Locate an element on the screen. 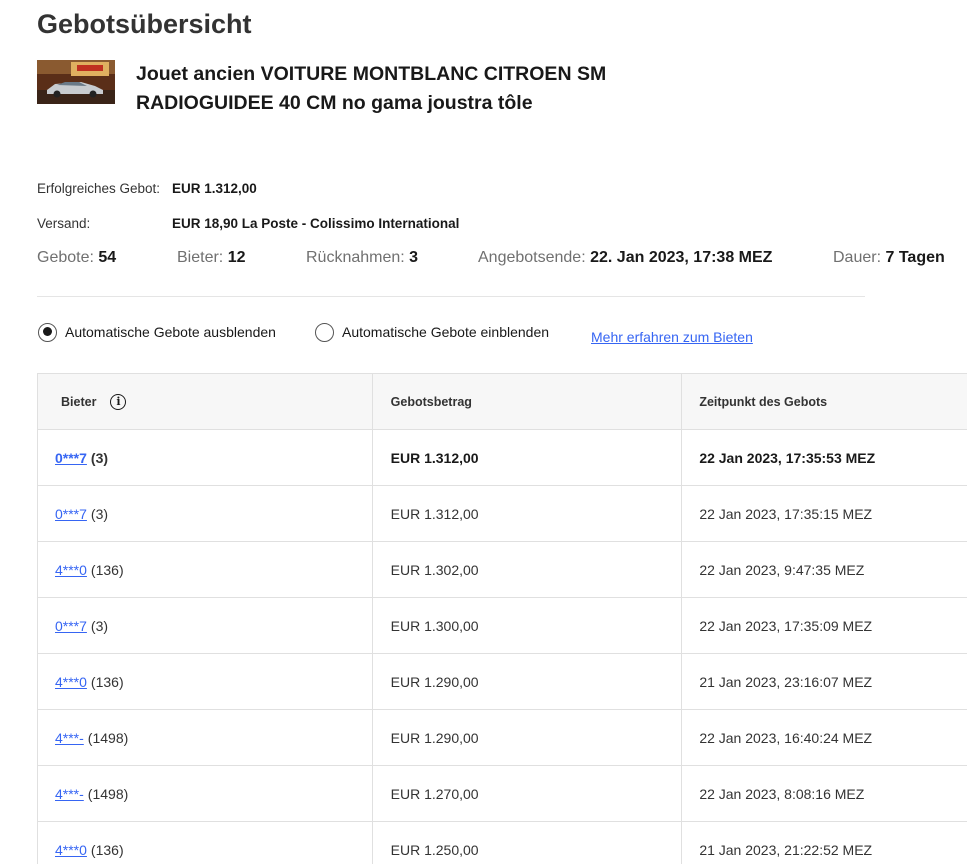  hide-auto-bids-option: Automatische Gebote ausblenden is located at coordinates (157, 332).